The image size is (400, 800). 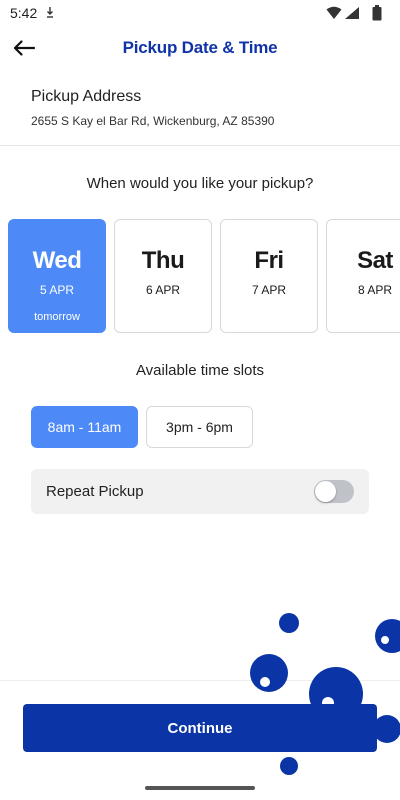 I want to click on day-name: Fri, so click(x=269, y=260).